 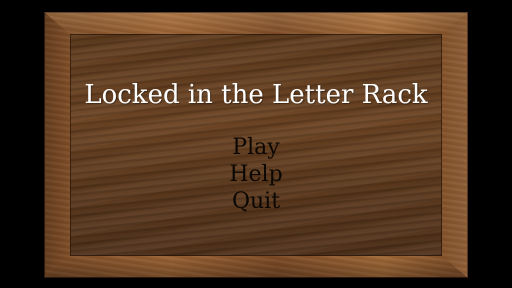 I want to click on help-button: Help, so click(x=255, y=174).